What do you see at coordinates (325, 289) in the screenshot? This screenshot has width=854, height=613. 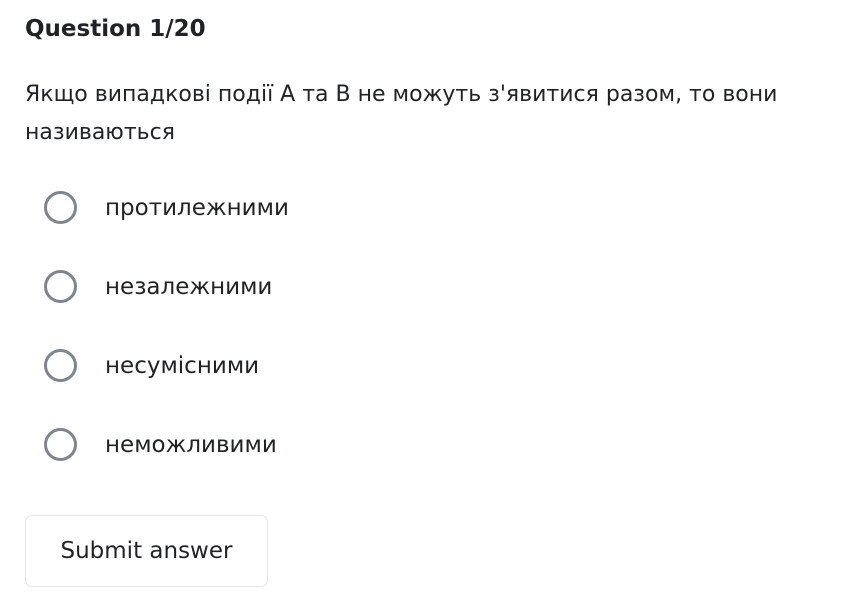 I see `answer-option-2: незалежними` at bounding box center [325, 289].